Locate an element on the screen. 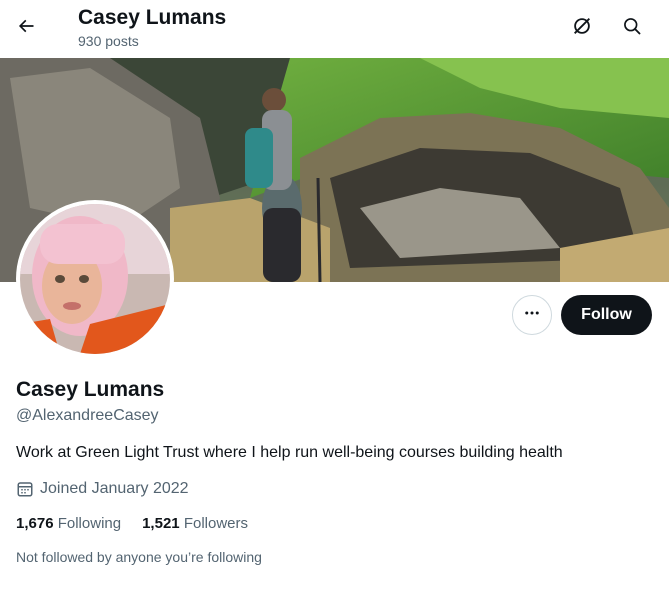 Image resolution: width=669 pixels, height=605 pixels. joined-date: Joined January 2022 is located at coordinates (102, 489).